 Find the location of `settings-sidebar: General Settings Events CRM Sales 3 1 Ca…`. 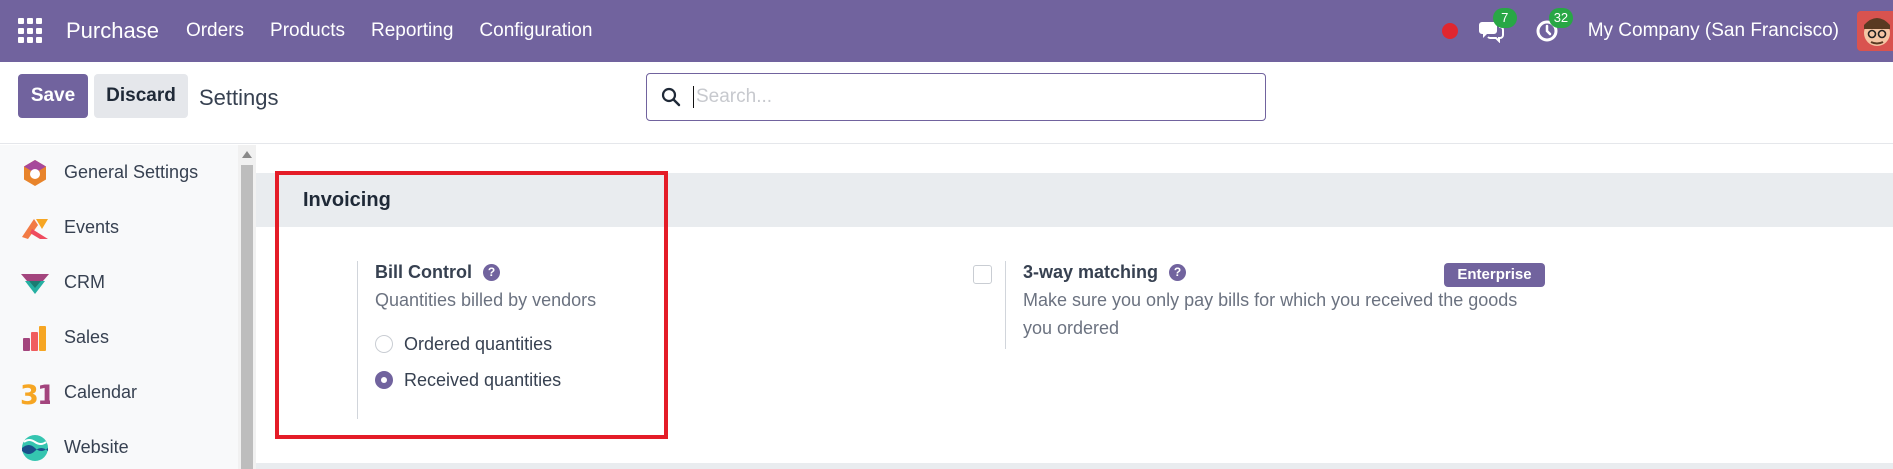

settings-sidebar: General Settings Events CRM Sales 3 1 Ca… is located at coordinates (119, 307).